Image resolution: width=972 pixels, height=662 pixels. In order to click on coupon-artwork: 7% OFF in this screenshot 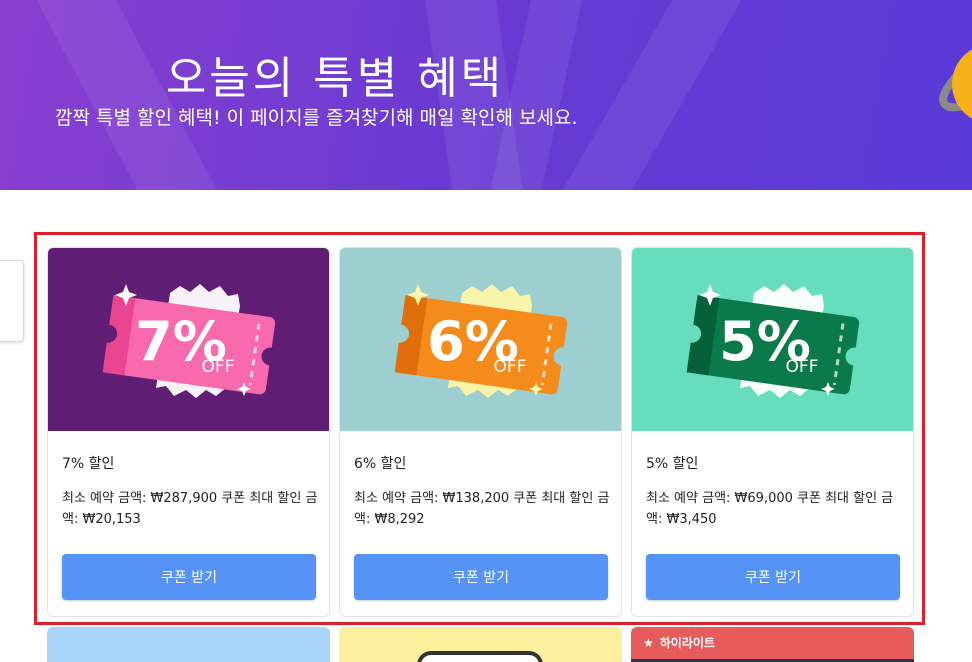, I will do `click(188, 339)`.